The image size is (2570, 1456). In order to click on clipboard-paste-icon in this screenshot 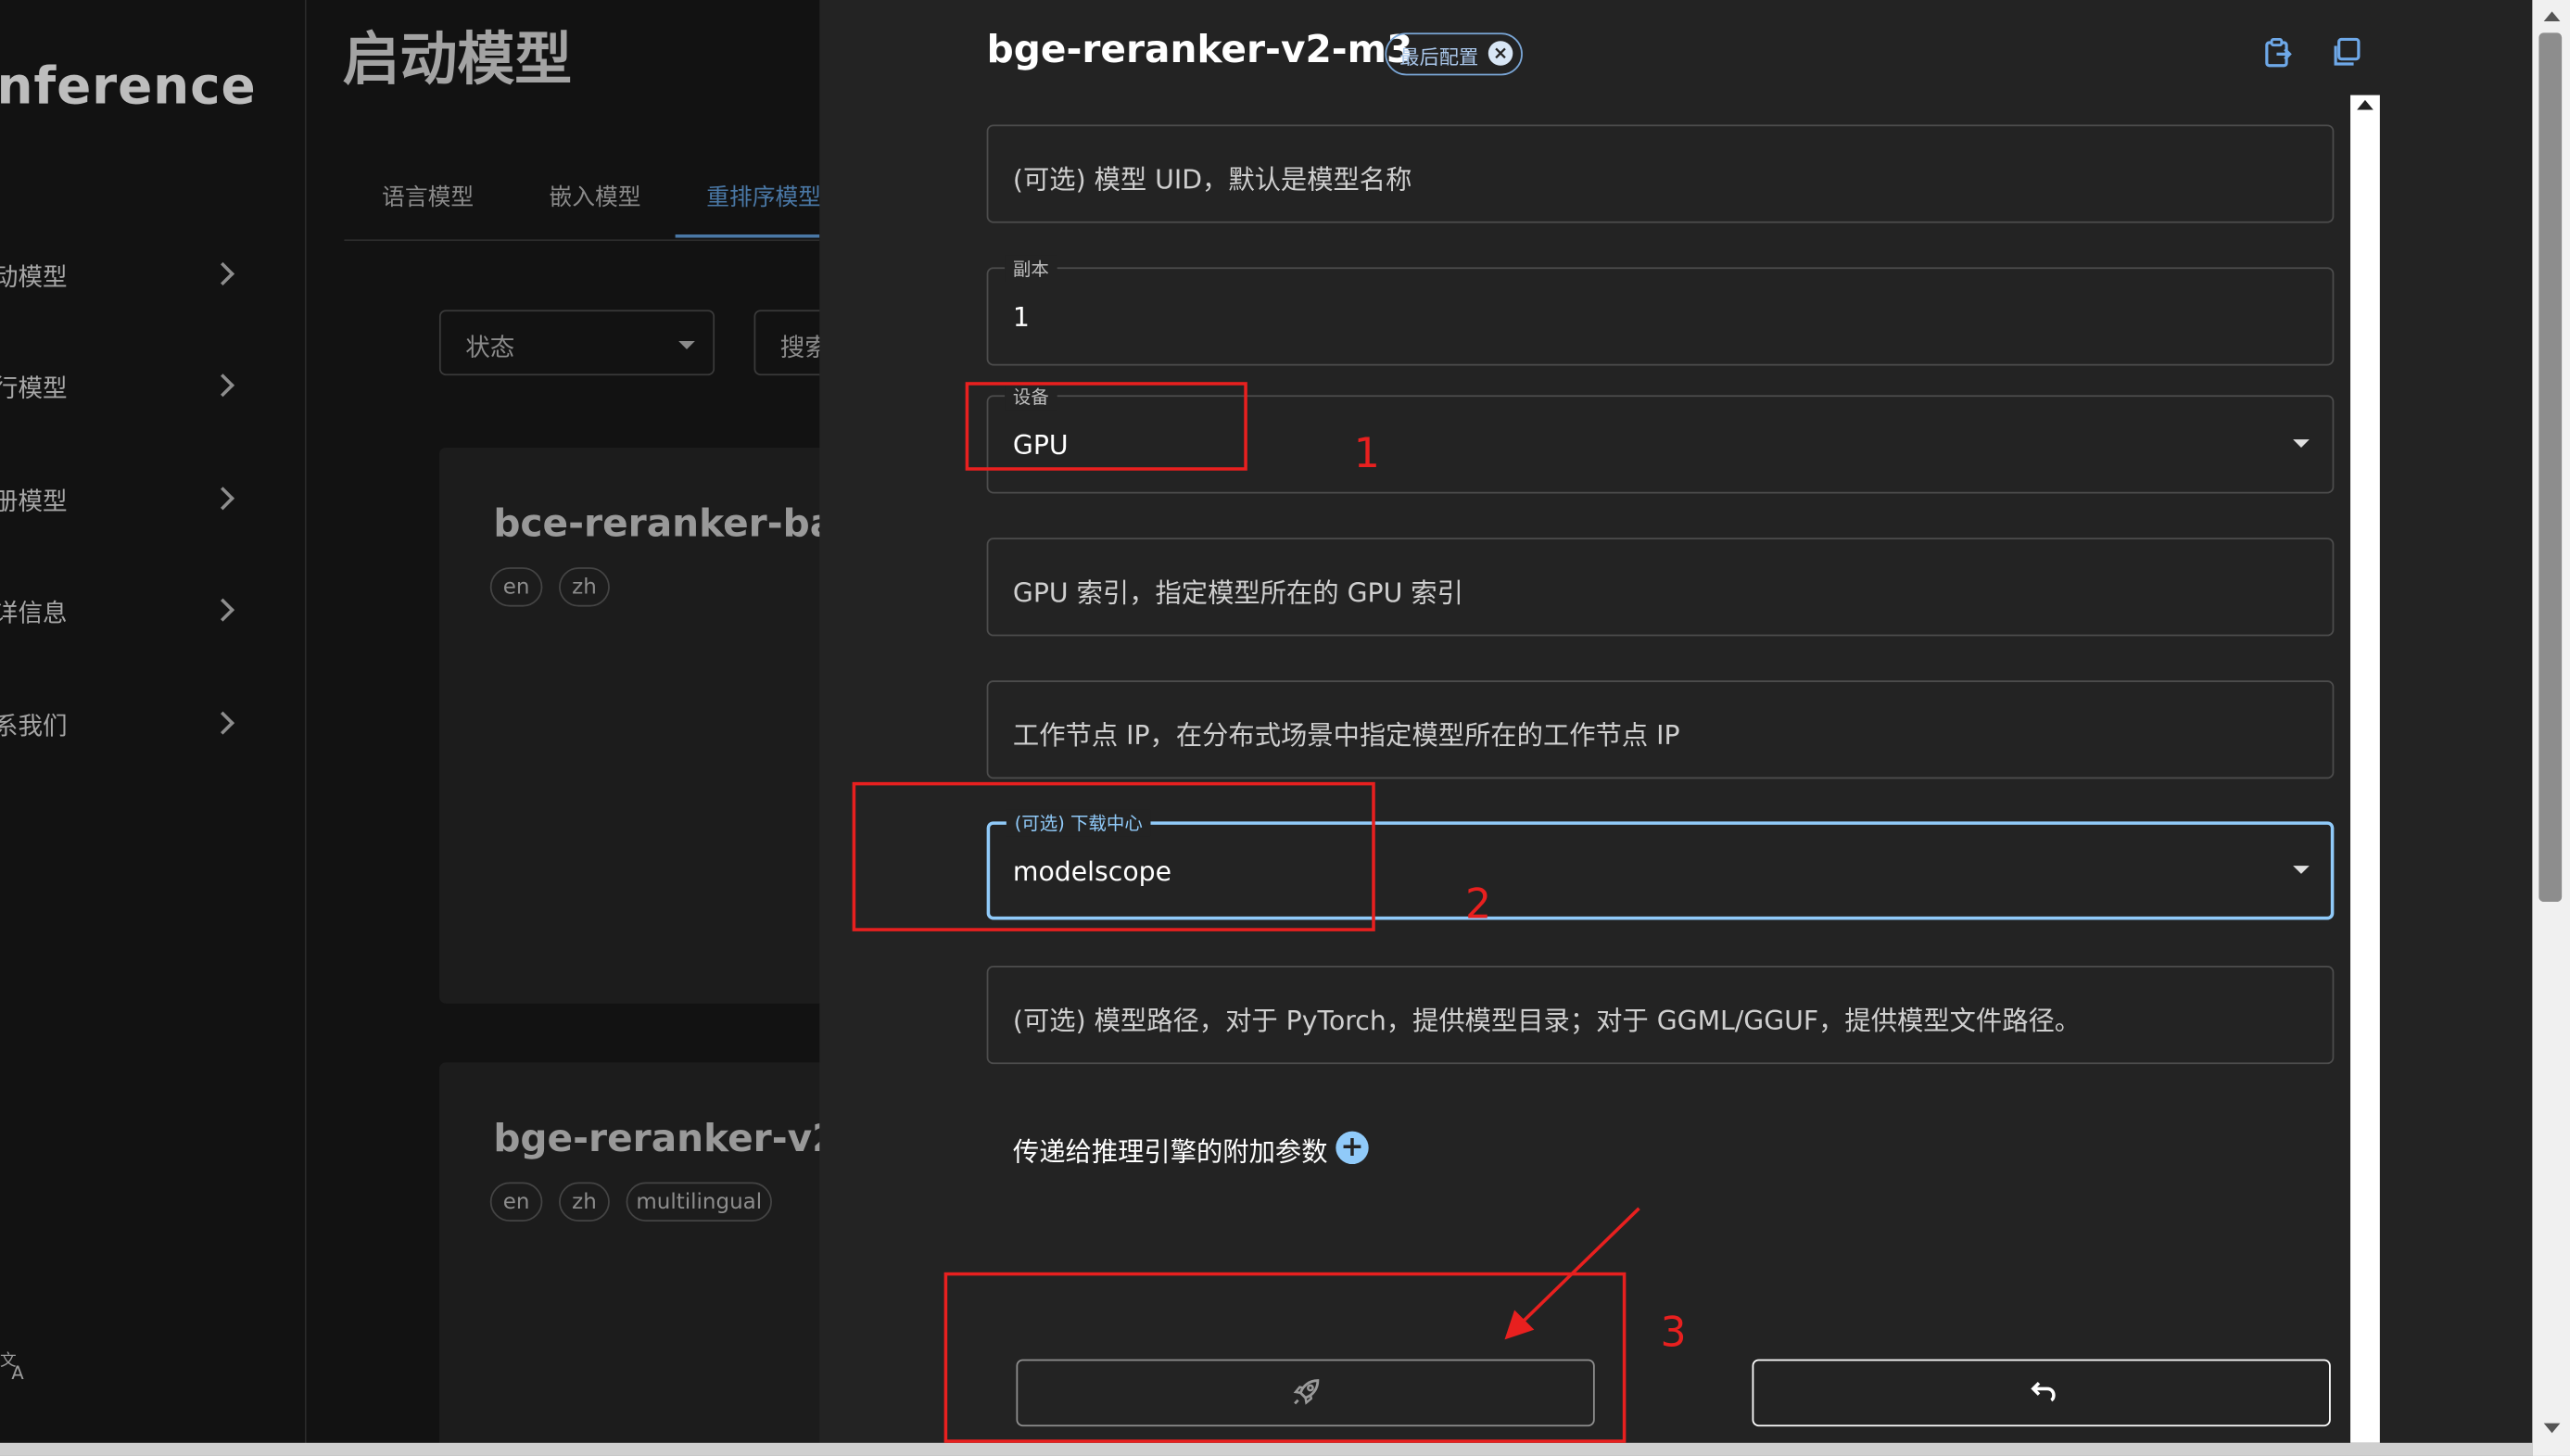, I will do `click(2278, 52)`.